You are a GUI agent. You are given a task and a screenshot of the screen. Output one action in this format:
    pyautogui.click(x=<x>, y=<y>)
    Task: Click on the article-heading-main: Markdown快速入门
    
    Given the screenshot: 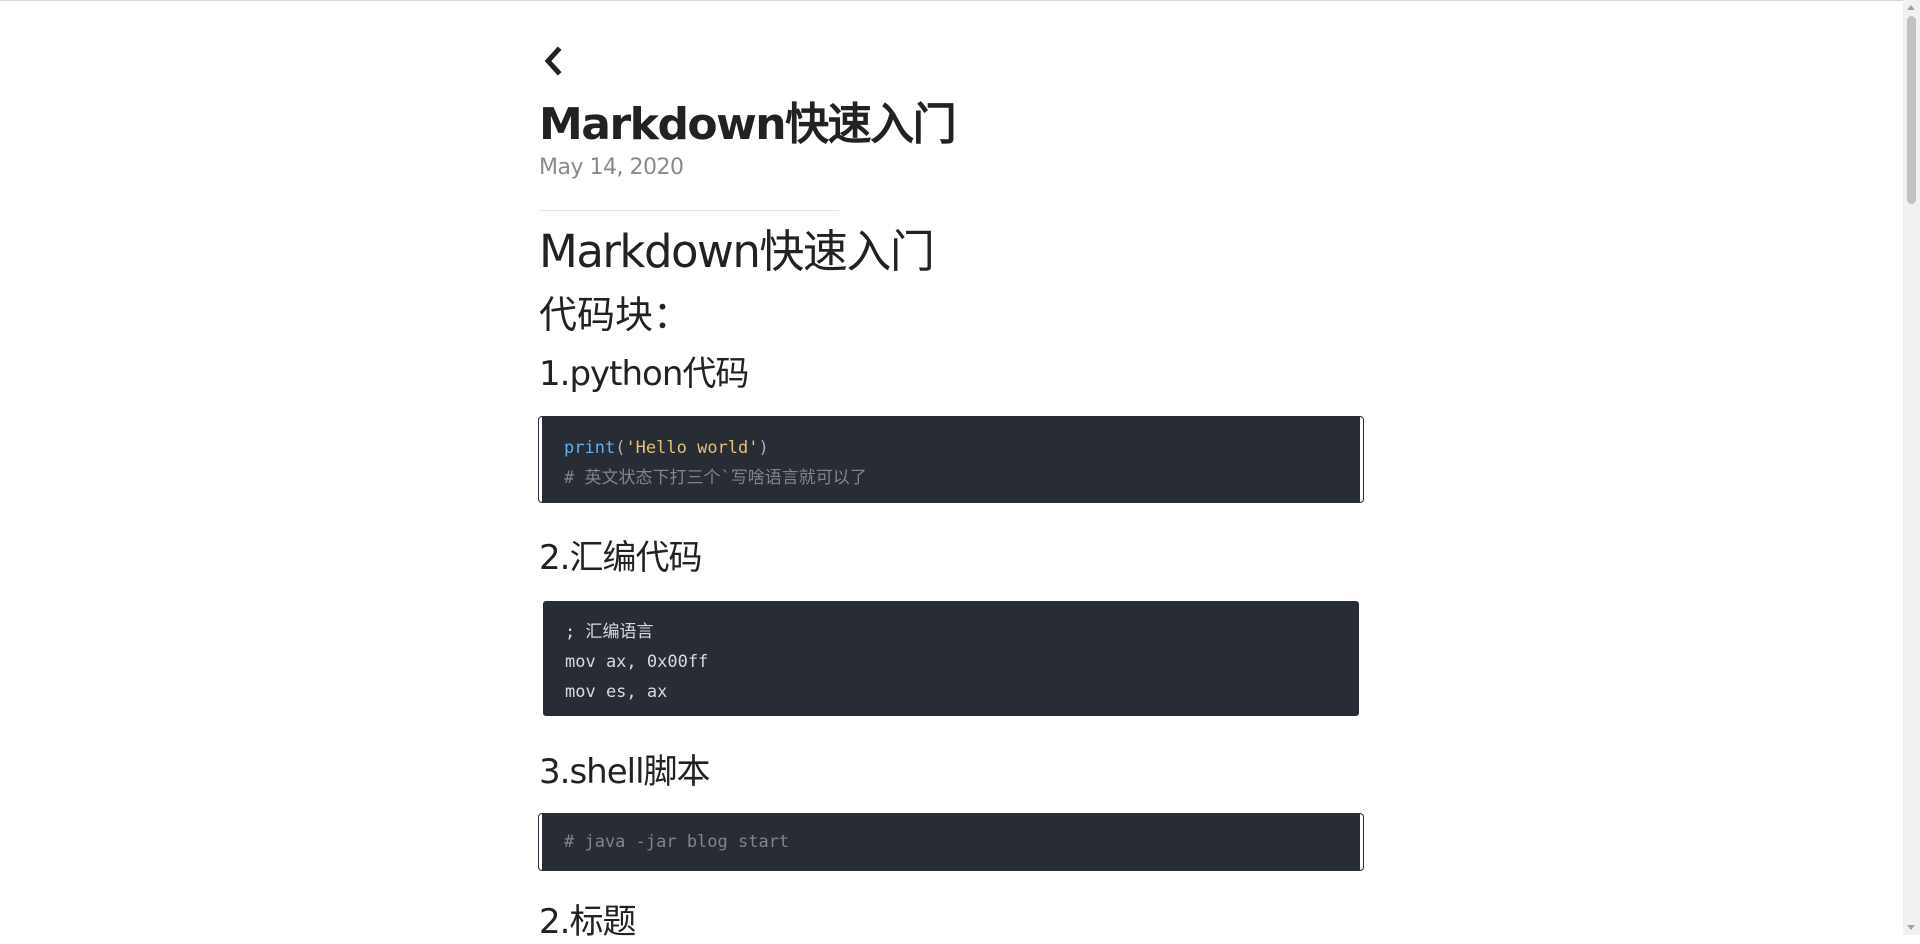 What is the action you would take?
    pyautogui.click(x=737, y=251)
    